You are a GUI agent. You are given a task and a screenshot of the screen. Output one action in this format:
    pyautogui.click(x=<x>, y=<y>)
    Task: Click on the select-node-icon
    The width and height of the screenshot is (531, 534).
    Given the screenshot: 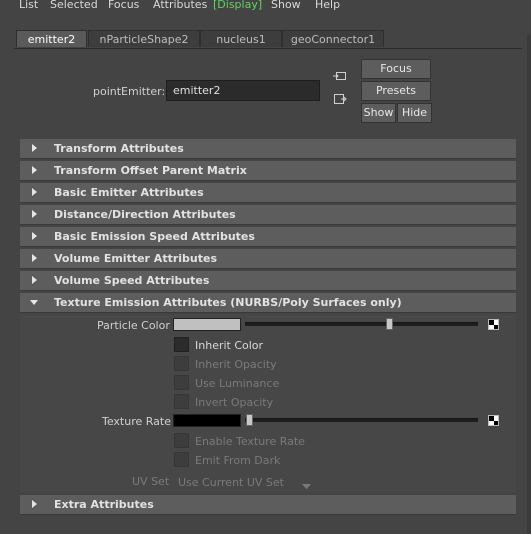 What is the action you would take?
    pyautogui.click(x=340, y=76)
    